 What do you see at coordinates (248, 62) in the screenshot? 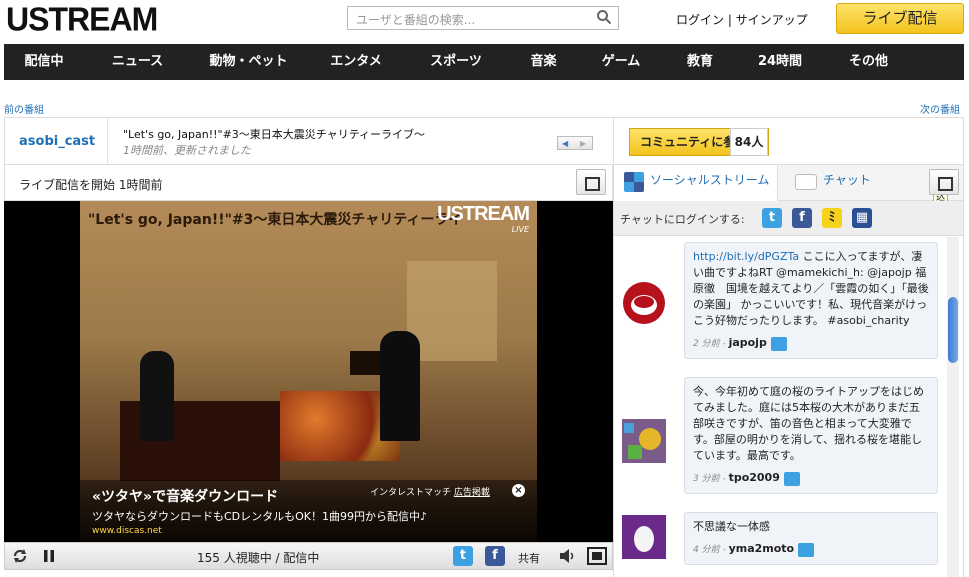
I see `nav-item-animals: 動物・ペット` at bounding box center [248, 62].